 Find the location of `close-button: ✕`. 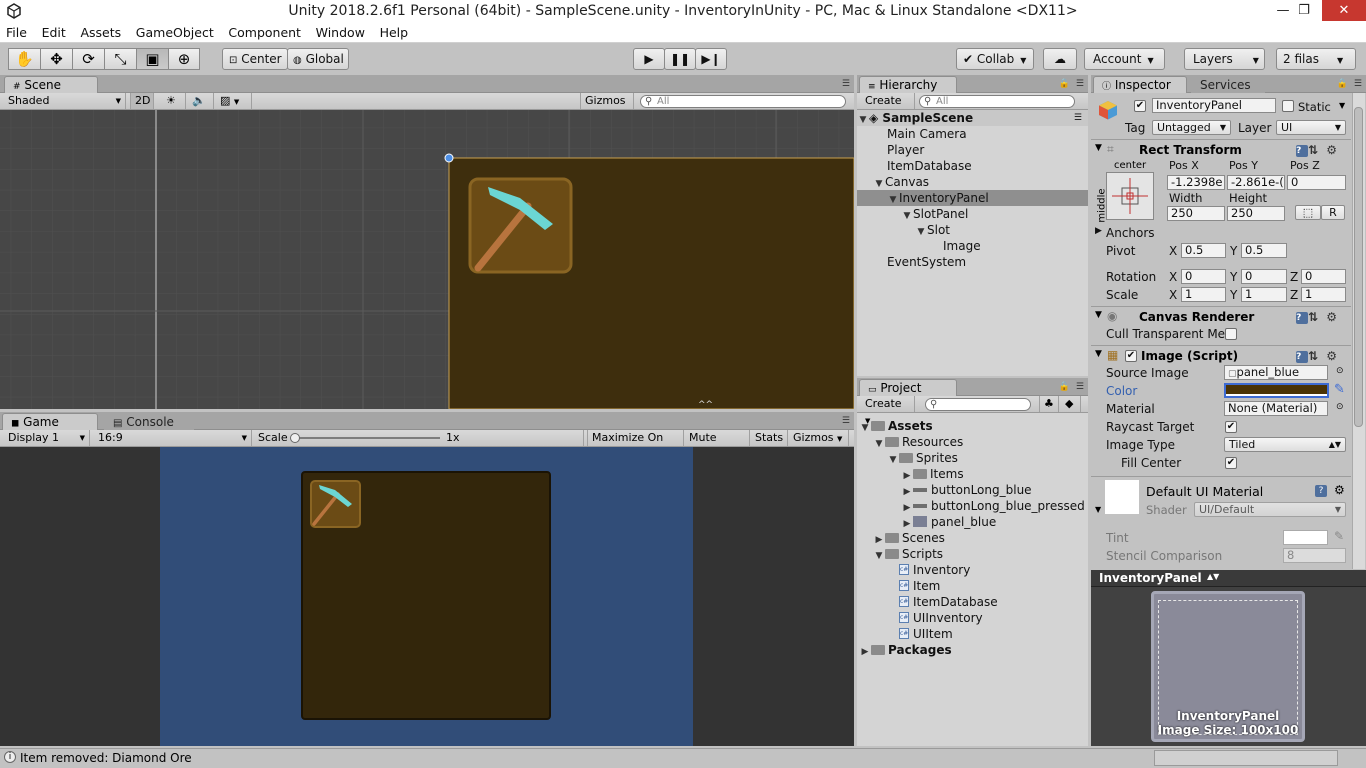

close-button: ✕ is located at coordinates (1344, 10).